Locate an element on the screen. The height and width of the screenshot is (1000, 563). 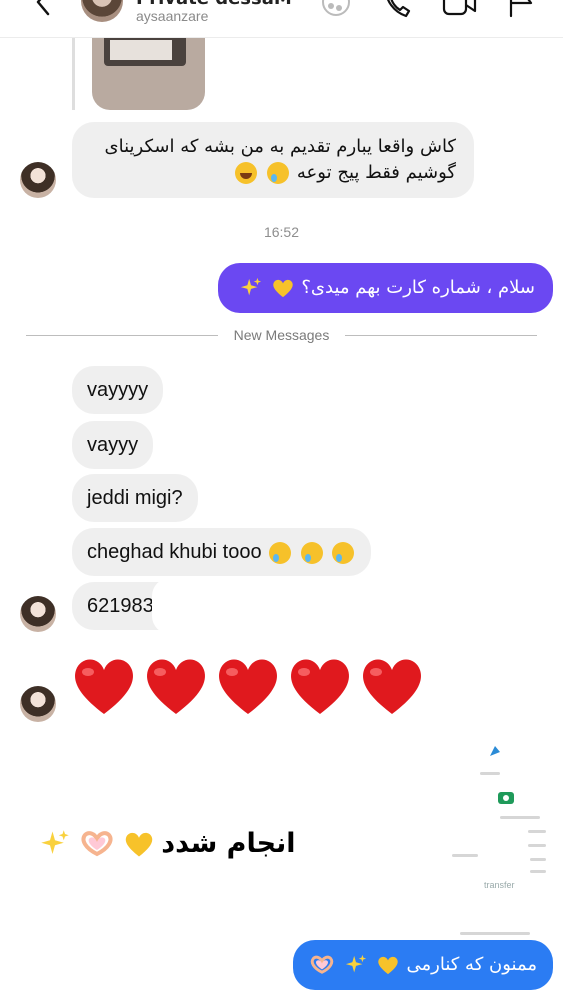
message-line-2: گوشیم فقط پیج توعه is located at coordinates (273, 173).